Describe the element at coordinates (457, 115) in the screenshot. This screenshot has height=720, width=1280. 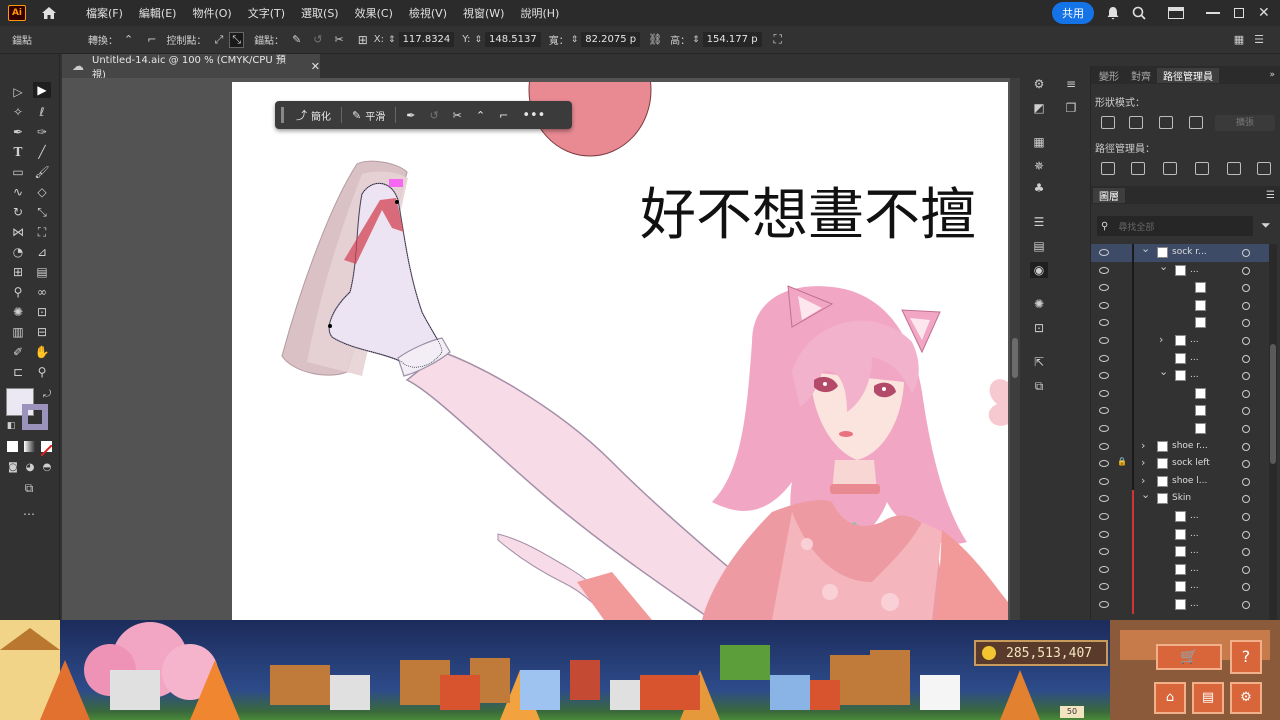
I see `cut-path-icon: ✂` at that location.